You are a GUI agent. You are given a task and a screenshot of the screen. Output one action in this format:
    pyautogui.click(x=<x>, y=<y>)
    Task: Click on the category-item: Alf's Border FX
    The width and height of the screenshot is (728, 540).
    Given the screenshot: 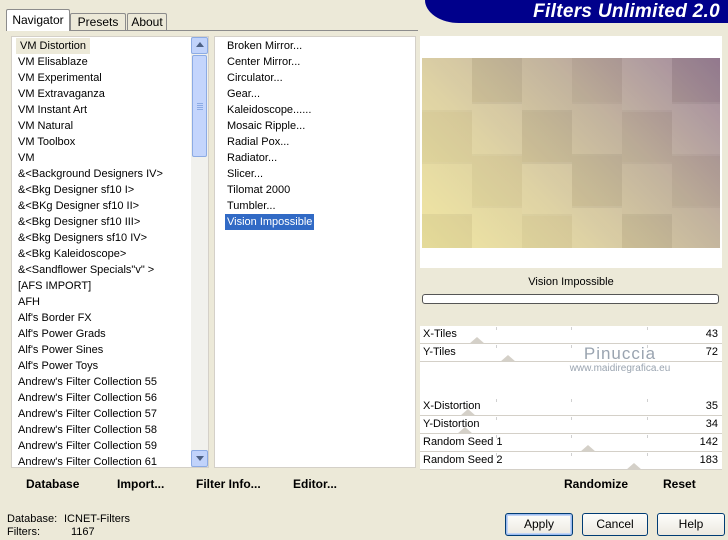 What is the action you would take?
    pyautogui.click(x=55, y=318)
    